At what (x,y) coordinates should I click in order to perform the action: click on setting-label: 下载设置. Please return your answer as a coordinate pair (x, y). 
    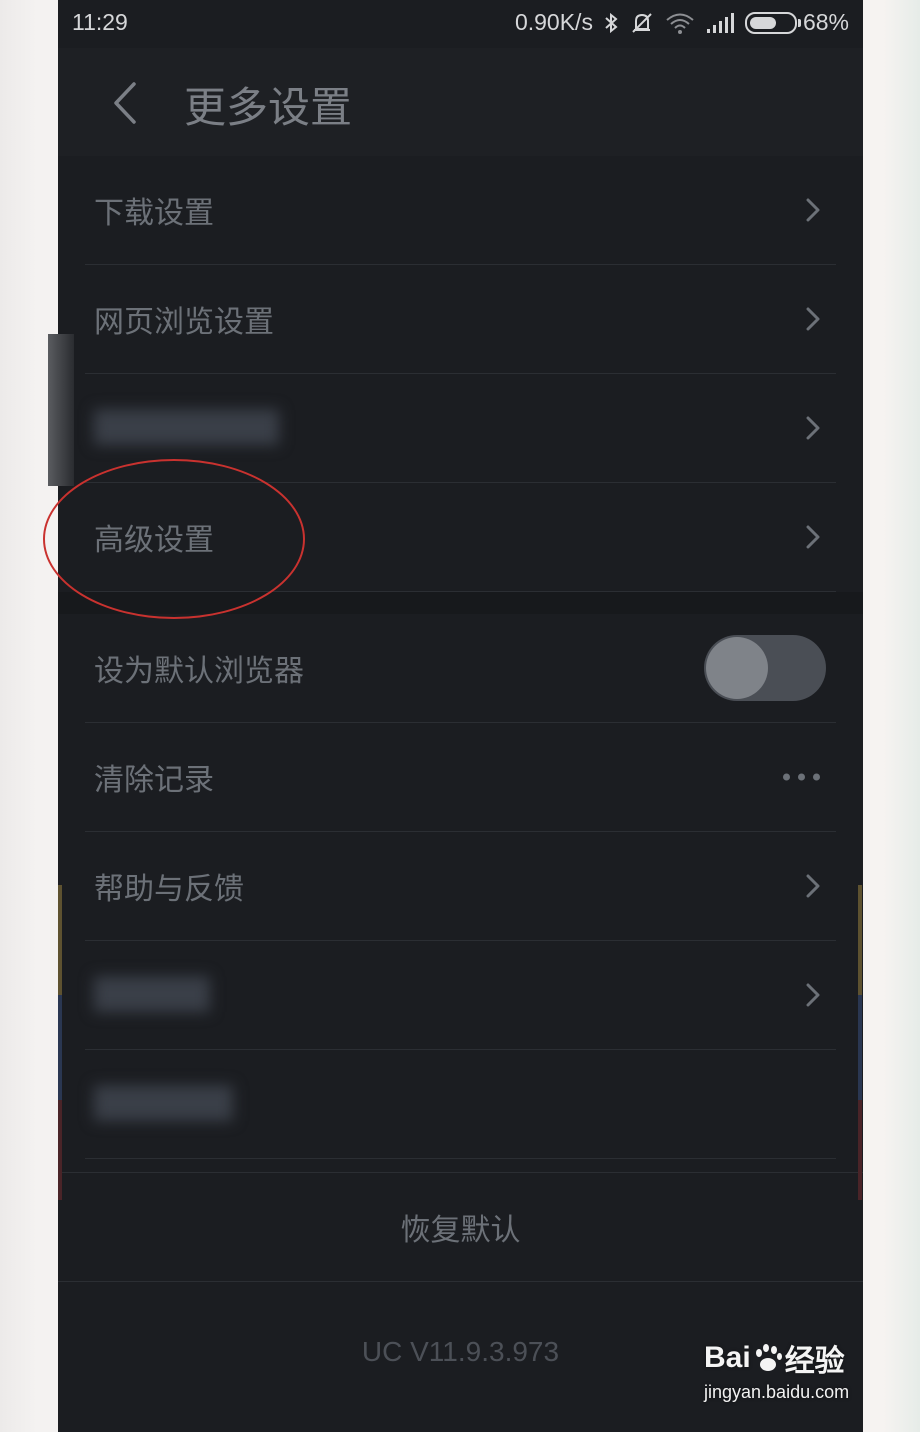
    Looking at the image, I should click on (154, 213).